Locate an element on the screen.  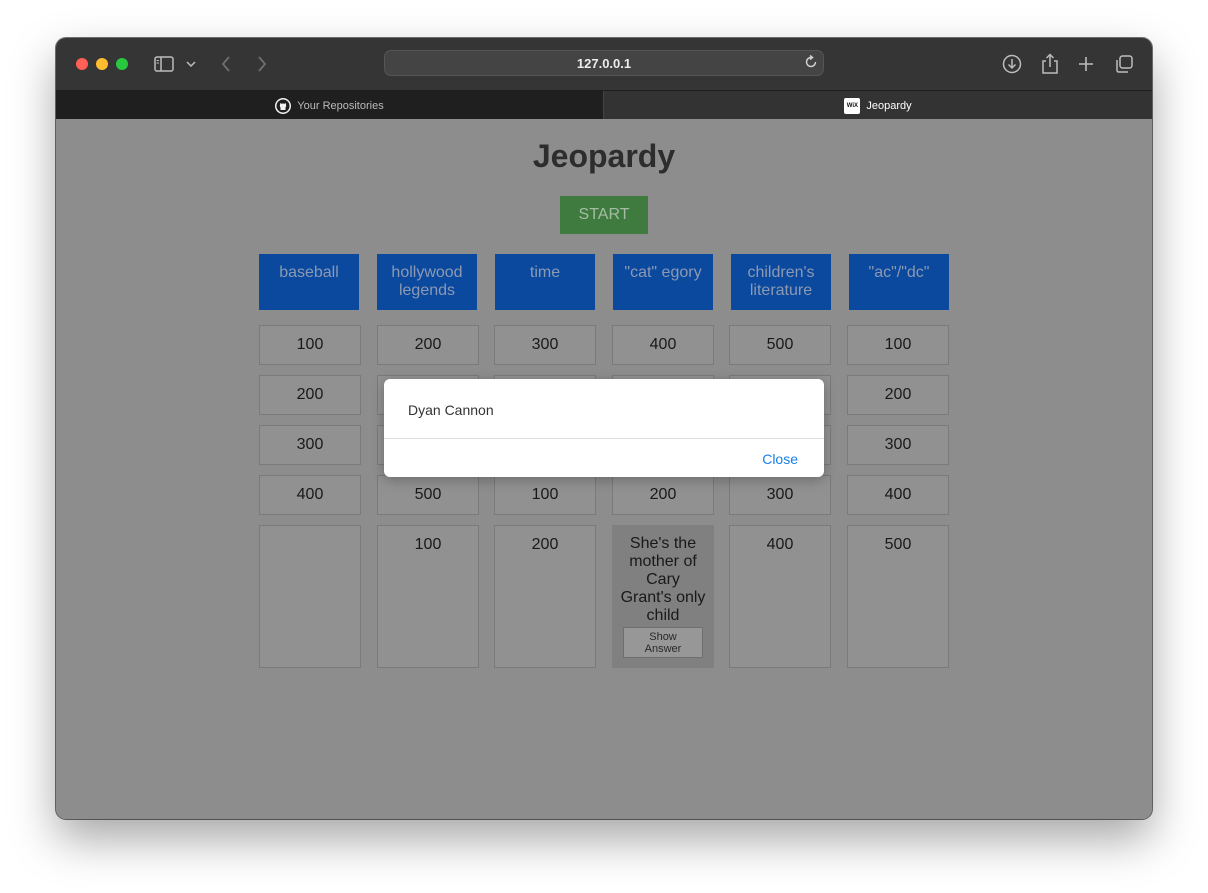
back-icon is located at coordinates (226, 64).